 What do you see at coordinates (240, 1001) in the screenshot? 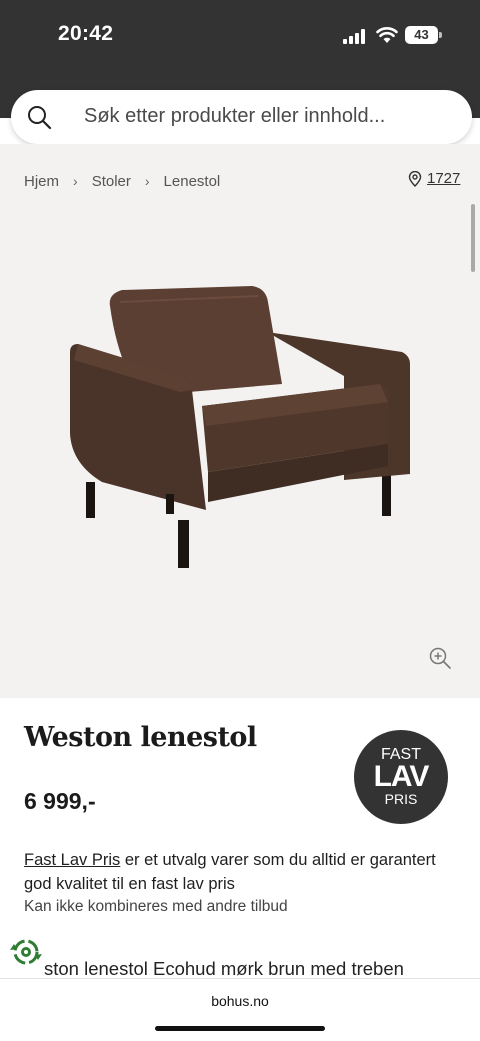
I see `url-display: bohus.no` at bounding box center [240, 1001].